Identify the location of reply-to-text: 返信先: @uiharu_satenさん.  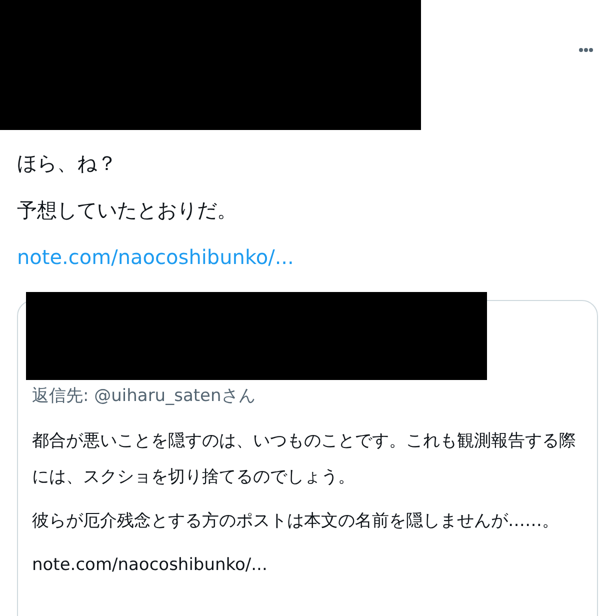
(144, 396).